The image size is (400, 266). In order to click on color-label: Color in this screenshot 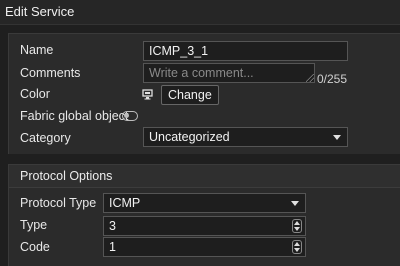, I will do `click(35, 94)`.